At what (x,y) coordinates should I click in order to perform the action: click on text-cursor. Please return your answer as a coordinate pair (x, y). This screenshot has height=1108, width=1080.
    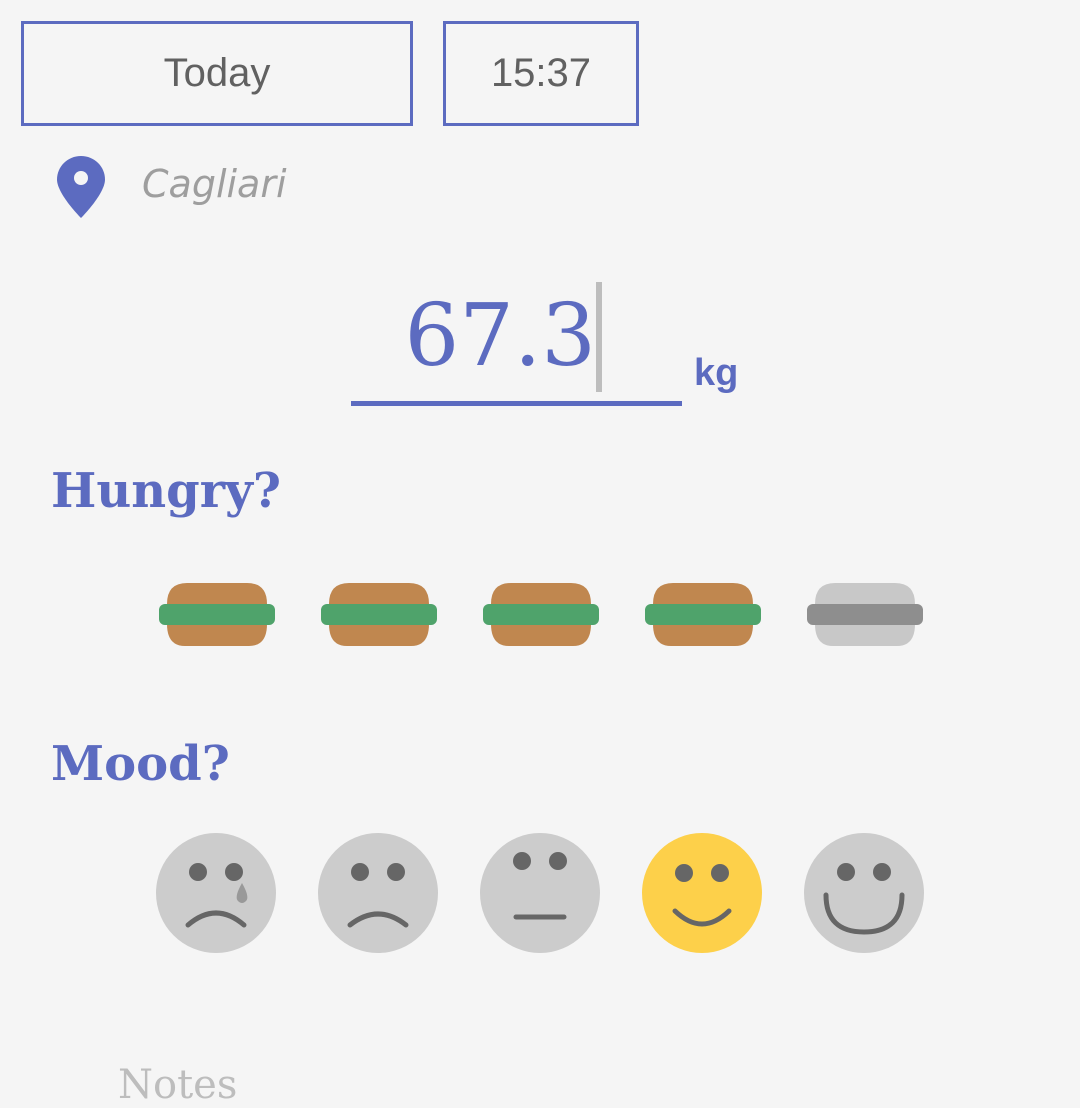
    Looking at the image, I should click on (599, 337).